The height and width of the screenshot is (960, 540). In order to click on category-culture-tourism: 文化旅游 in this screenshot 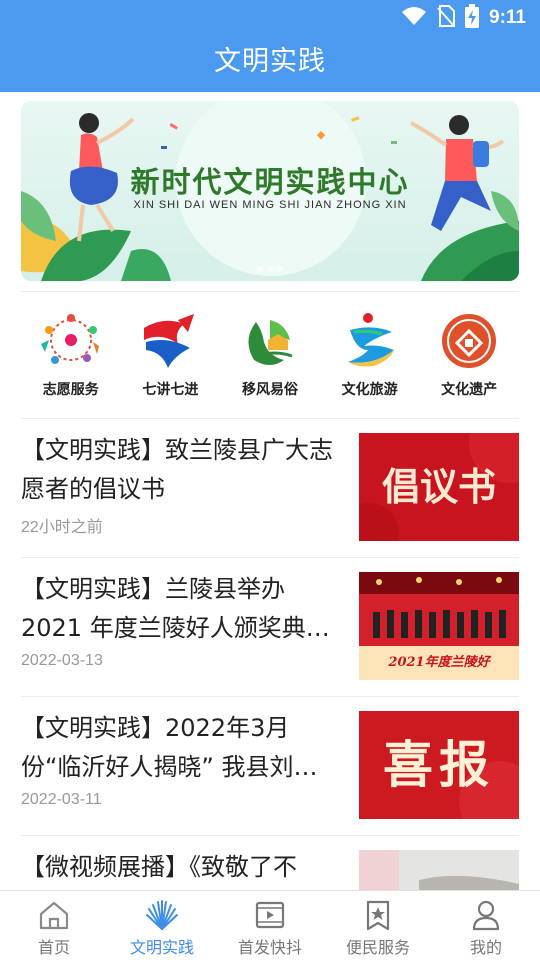, I will do `click(370, 355)`.